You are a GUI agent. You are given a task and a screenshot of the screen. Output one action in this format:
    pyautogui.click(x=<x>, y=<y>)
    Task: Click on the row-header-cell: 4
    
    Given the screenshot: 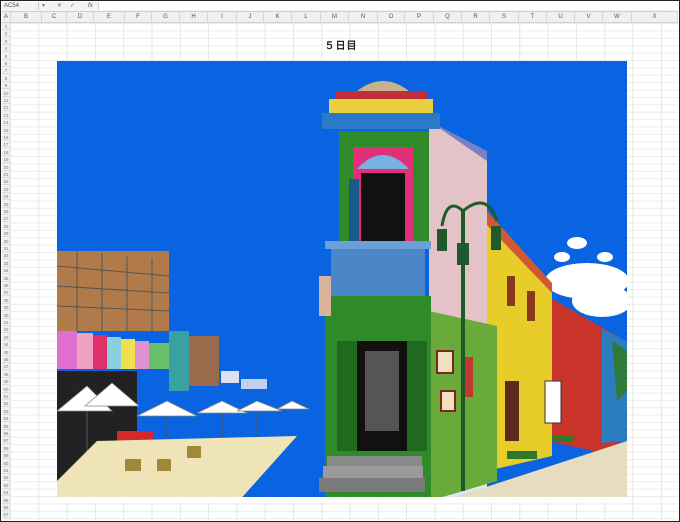 What is the action you would take?
    pyautogui.click(x=6, y=49)
    